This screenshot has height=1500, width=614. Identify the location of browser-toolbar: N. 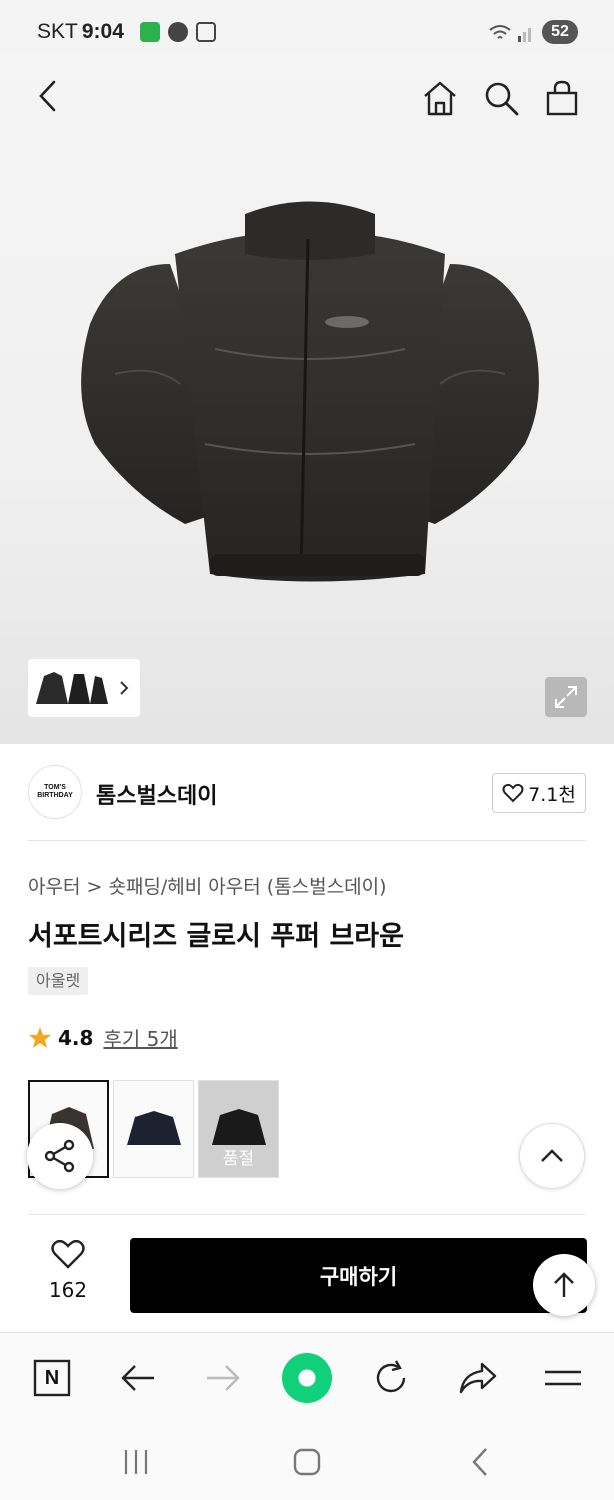
(307, 1377).